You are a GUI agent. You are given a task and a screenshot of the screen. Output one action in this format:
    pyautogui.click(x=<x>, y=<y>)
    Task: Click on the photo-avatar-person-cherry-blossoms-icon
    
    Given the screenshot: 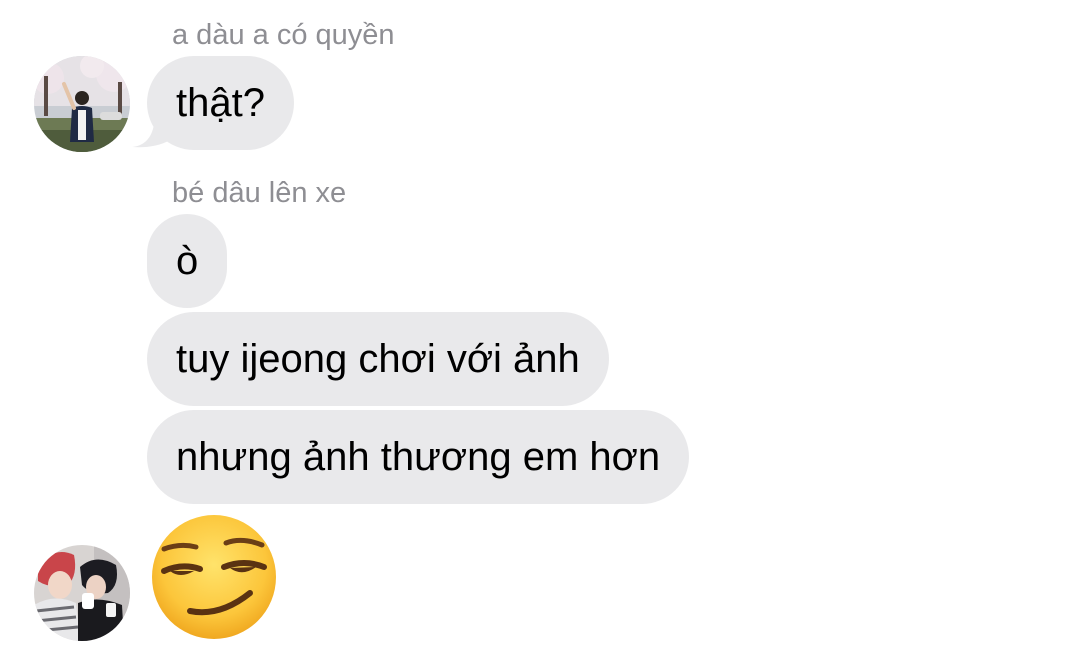 What is the action you would take?
    pyautogui.click(x=82, y=104)
    